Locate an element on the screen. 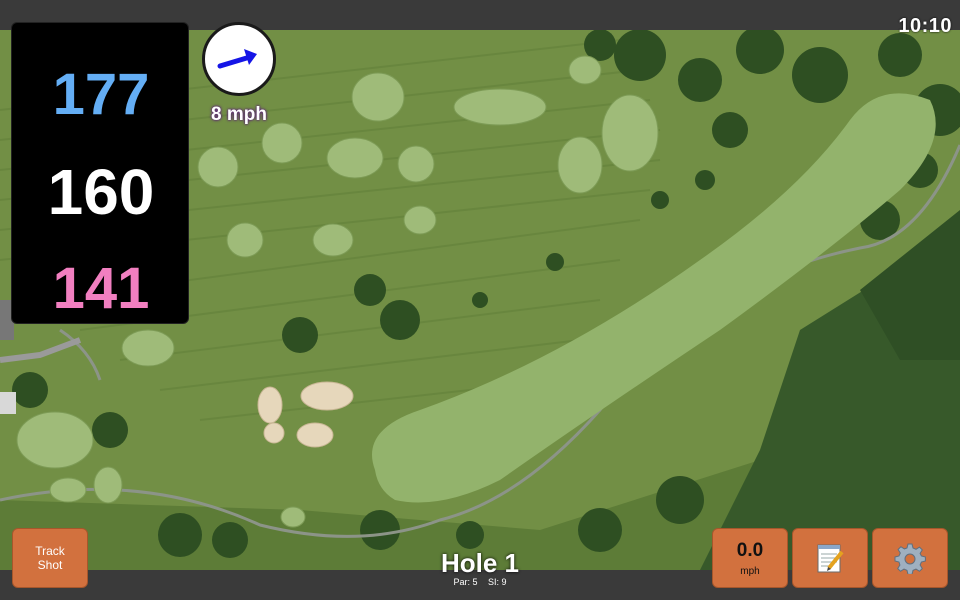  hole-meta: Par: 5 SI: 9 is located at coordinates (480, 582).